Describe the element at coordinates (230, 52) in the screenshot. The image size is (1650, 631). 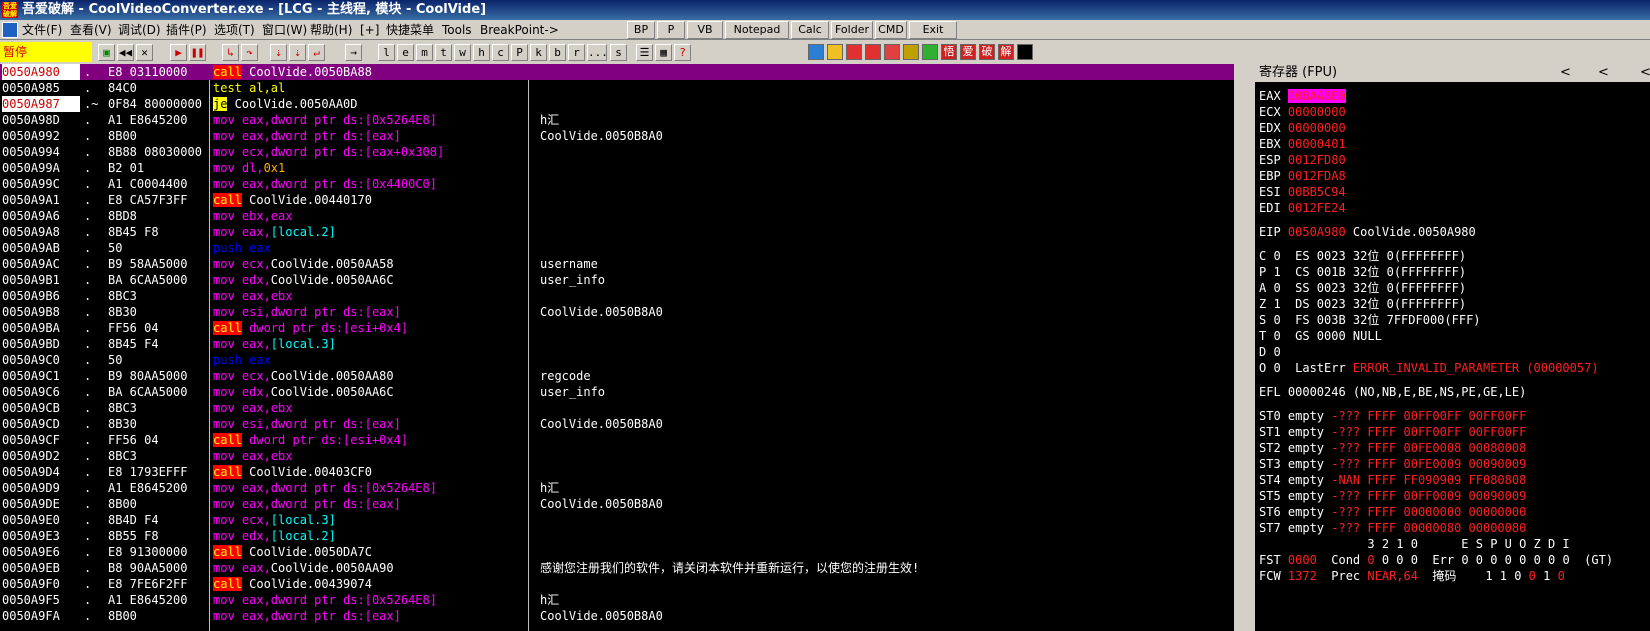
I see `step-into-icon: ↳` at that location.